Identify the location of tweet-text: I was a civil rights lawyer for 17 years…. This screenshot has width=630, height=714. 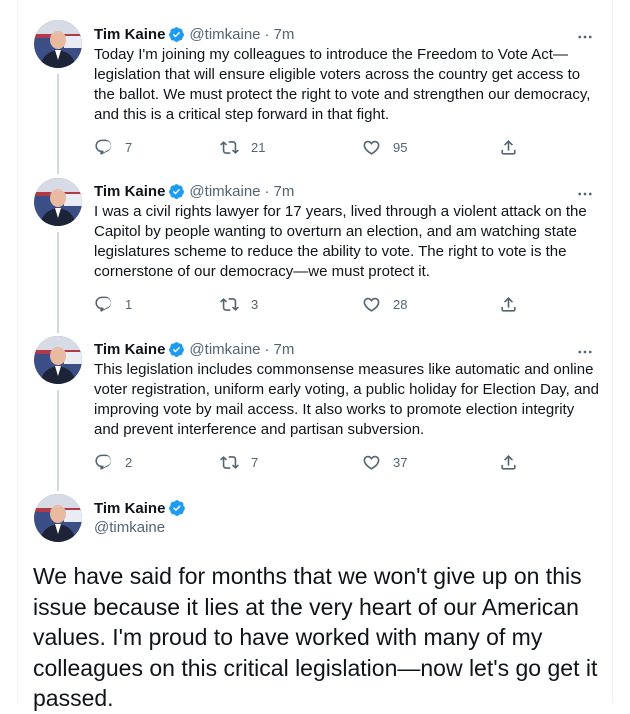
(340, 241).